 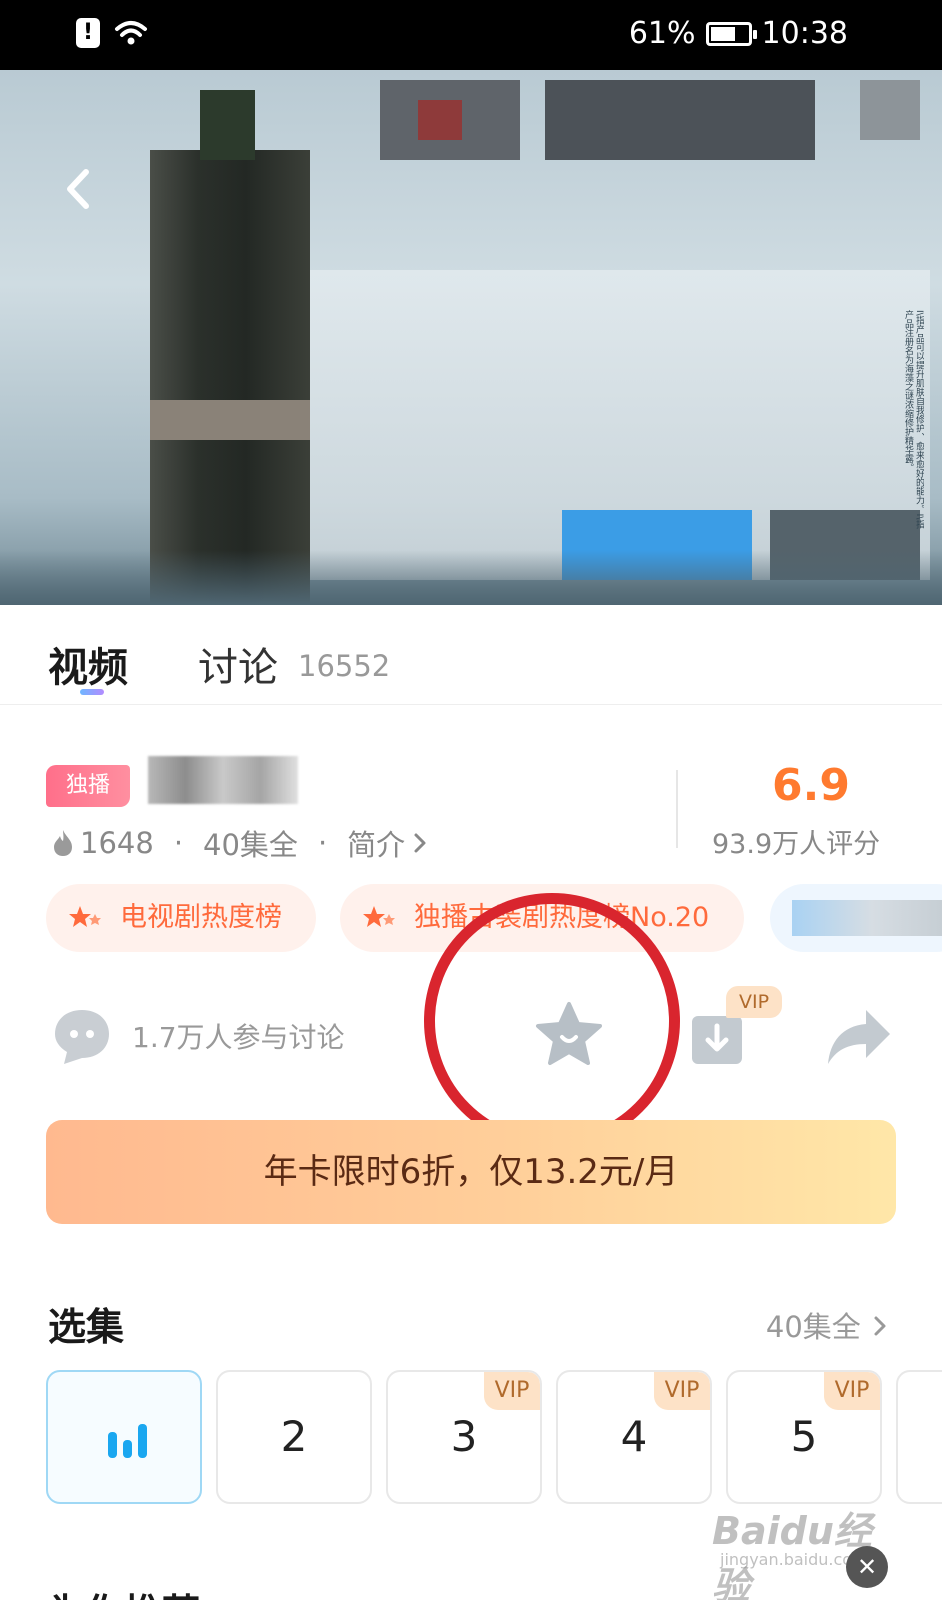 What do you see at coordinates (250, 845) in the screenshot?
I see `episode-count: 40集全` at bounding box center [250, 845].